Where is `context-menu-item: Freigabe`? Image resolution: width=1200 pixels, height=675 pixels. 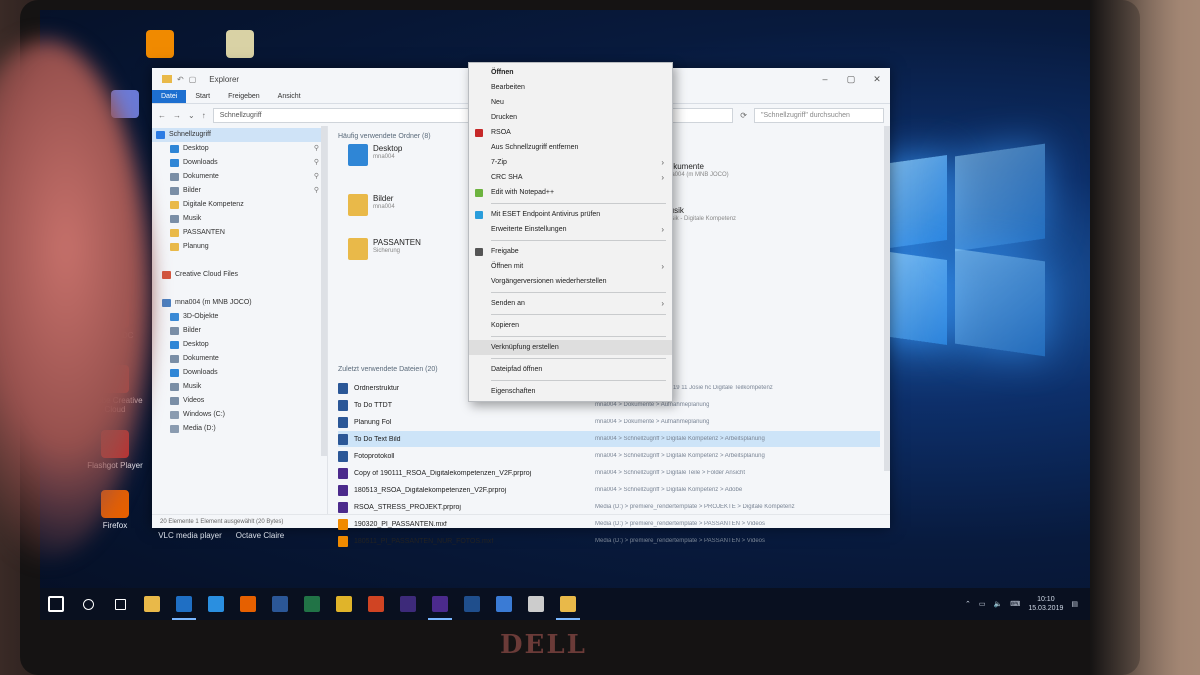 context-menu-item: Freigabe is located at coordinates (570, 251).